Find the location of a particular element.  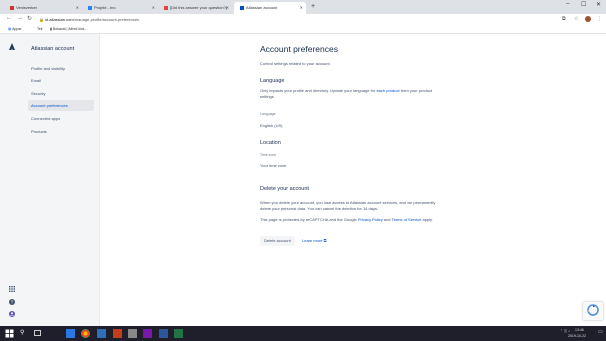

time-zone-label: Time zone is located at coordinates (268, 155).